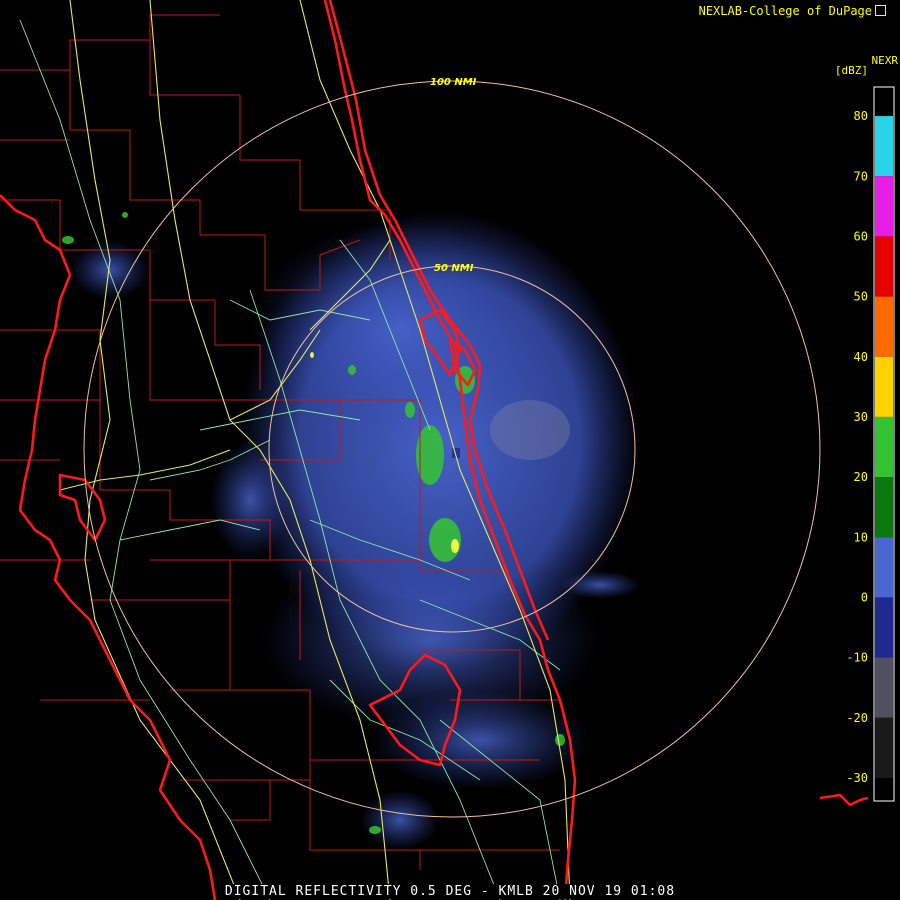 This screenshot has height=900, width=900. Describe the element at coordinates (857, 658) in the screenshot. I see `scale-tick-label: -10` at that location.